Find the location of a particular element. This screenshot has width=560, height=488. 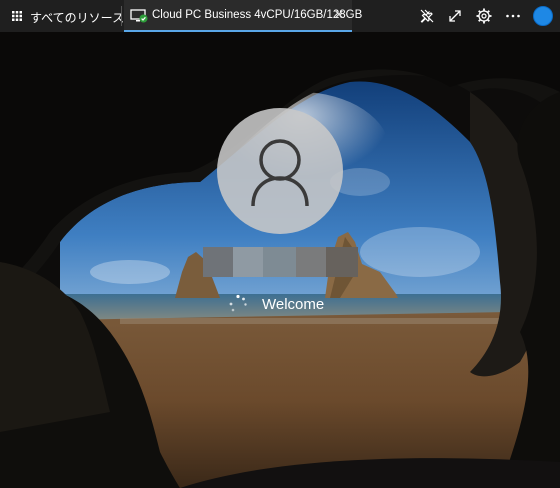

more-icon is located at coordinates (513, 16).